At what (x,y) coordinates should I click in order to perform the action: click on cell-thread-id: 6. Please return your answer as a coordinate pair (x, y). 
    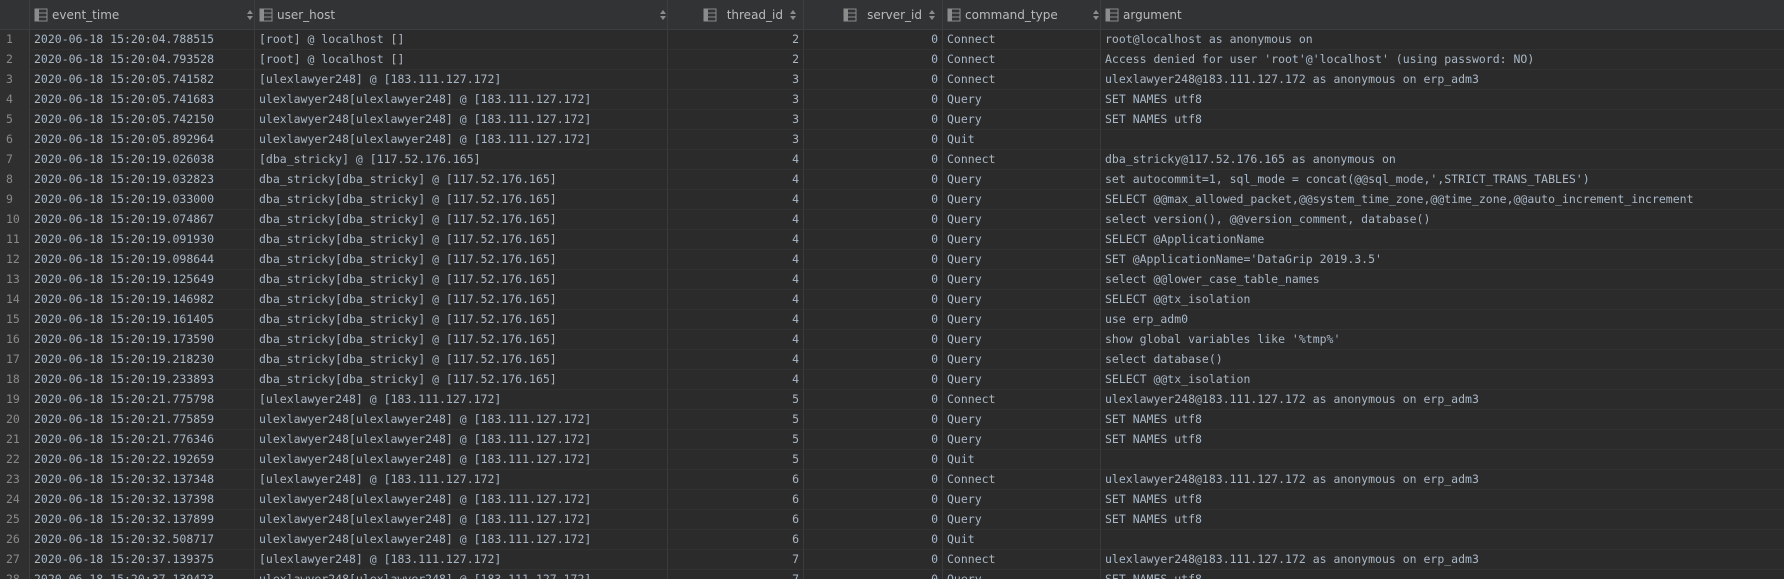
    Looking at the image, I should click on (736, 480).